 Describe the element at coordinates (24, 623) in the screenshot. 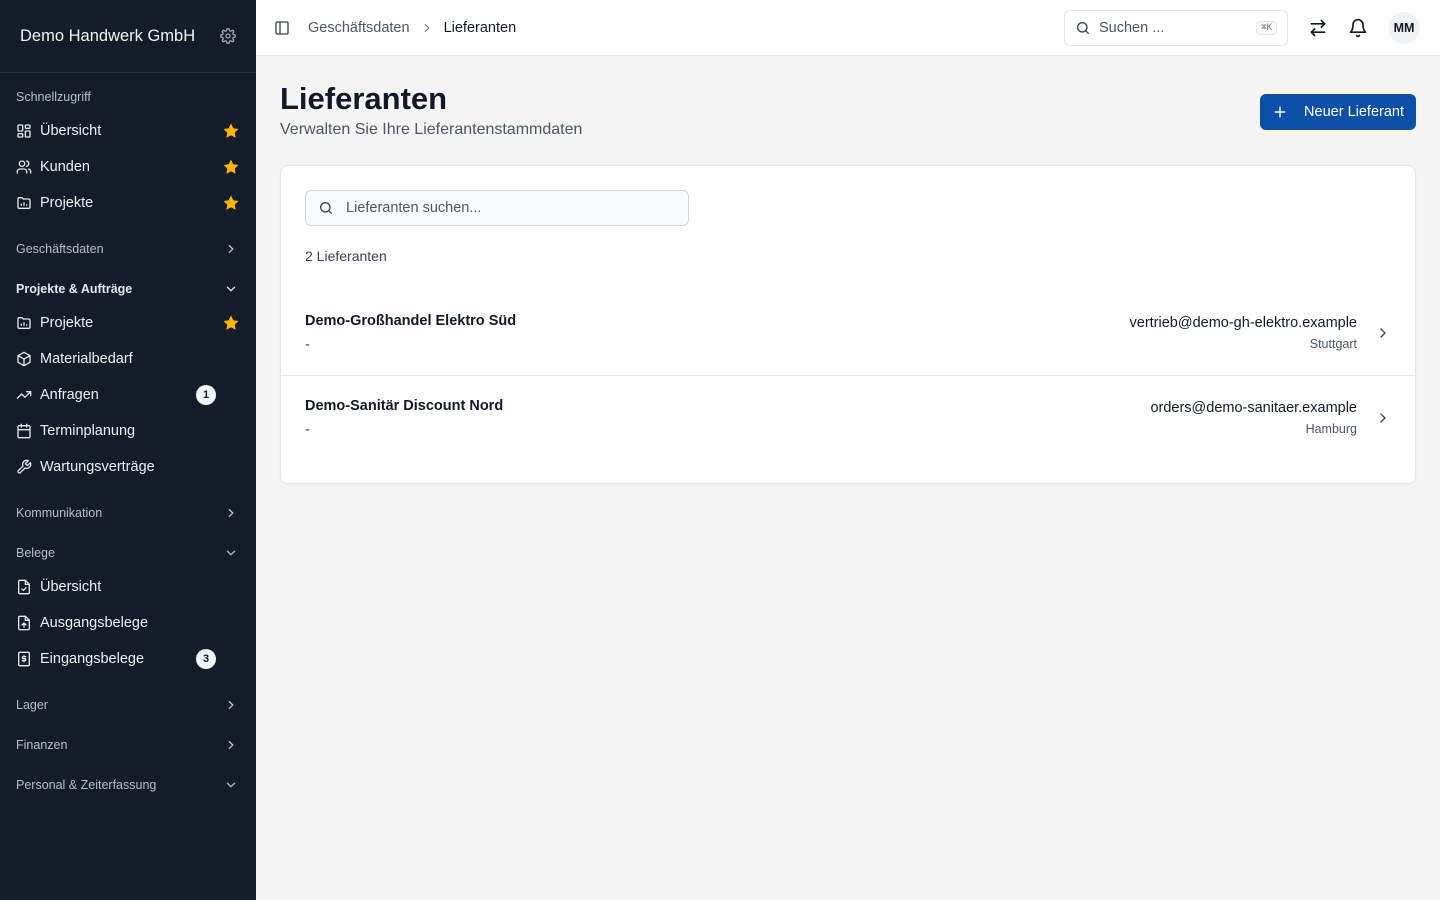

I see `file-export-icon` at that location.